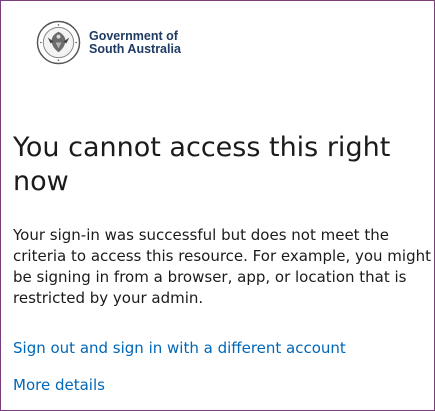 This screenshot has width=435, height=411. I want to click on government-logo: Government of South Australia, so click(108, 42).